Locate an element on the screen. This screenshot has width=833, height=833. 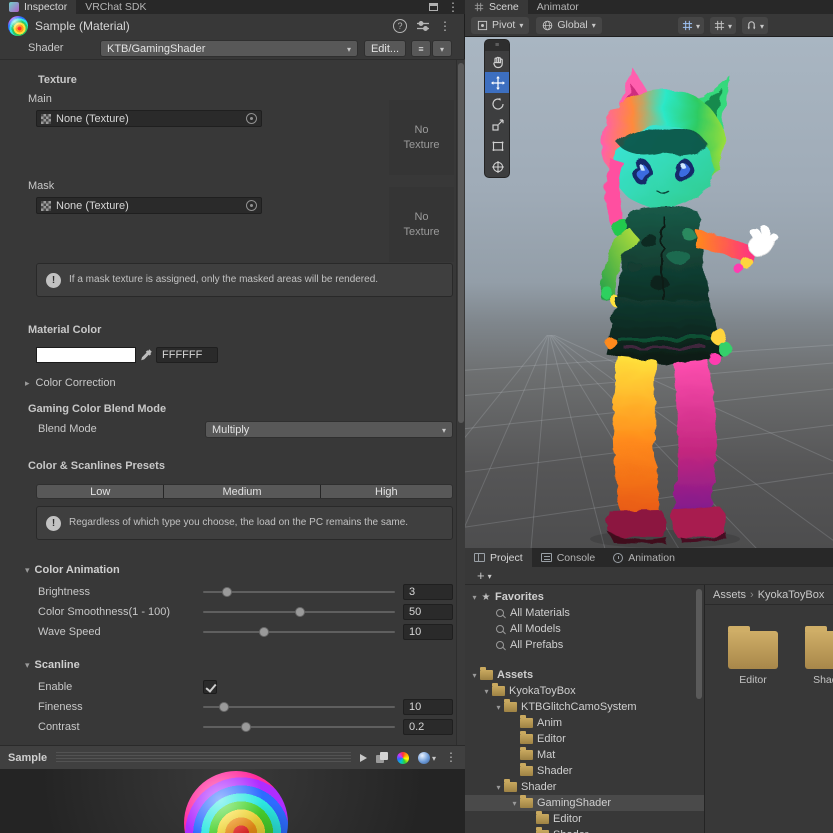
preset-medium-button: Medium is located at coordinates (242, 491).